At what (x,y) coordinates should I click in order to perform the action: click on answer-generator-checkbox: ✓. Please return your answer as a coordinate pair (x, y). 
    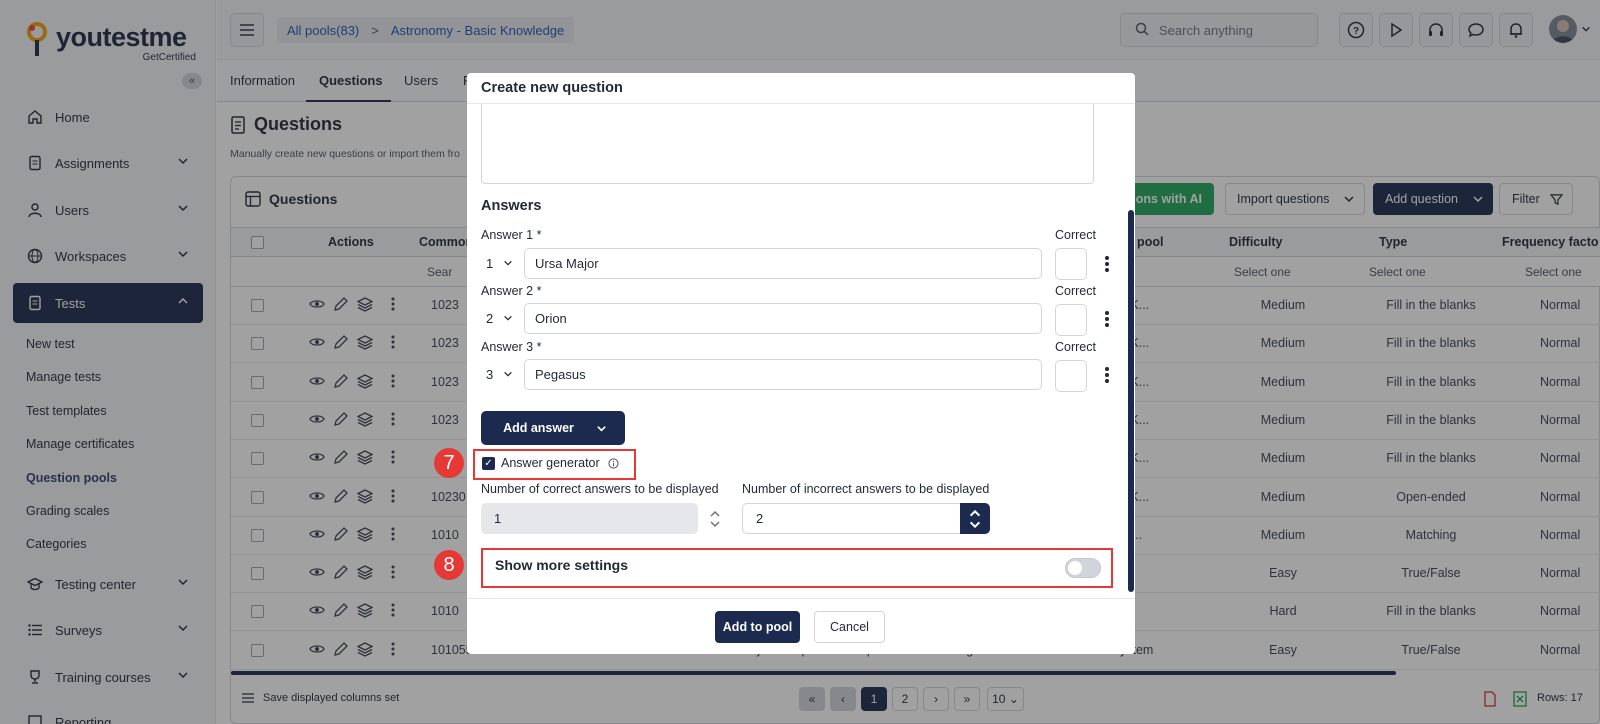
    Looking at the image, I should click on (488, 463).